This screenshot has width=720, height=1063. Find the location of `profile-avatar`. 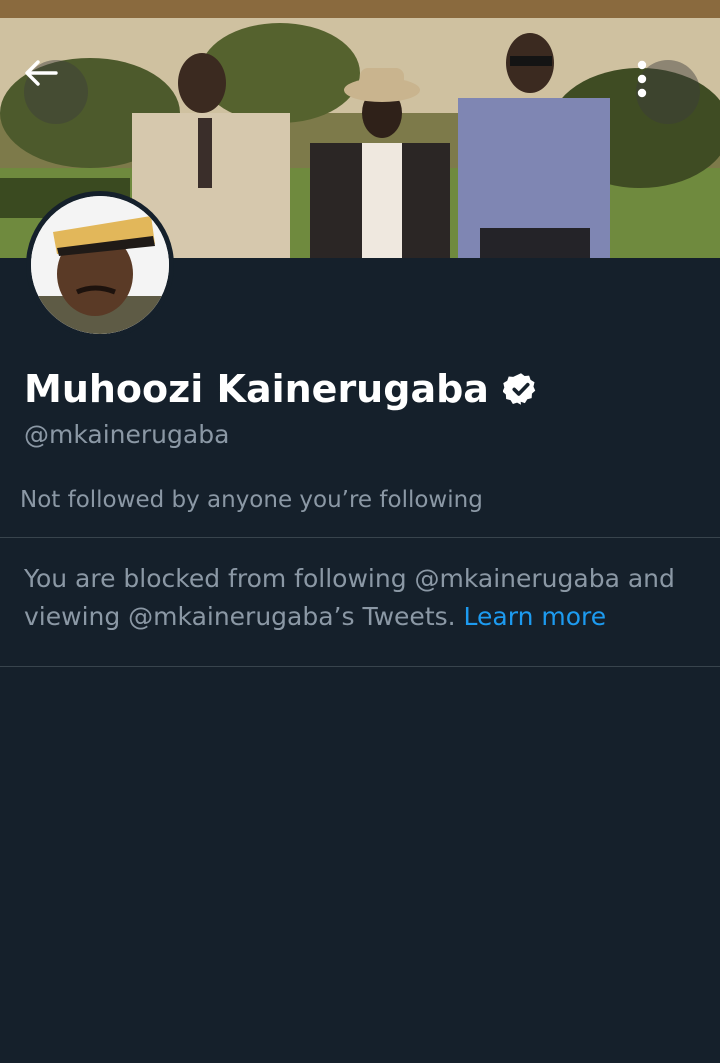

profile-avatar is located at coordinates (100, 265).